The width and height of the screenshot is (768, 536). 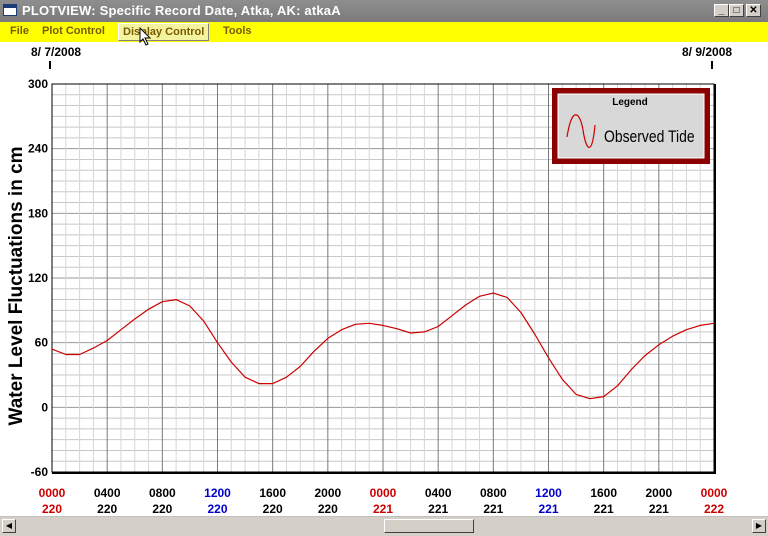 What do you see at coordinates (715, 279) in the screenshot?
I see `plot-frame-shadow-right` at bounding box center [715, 279].